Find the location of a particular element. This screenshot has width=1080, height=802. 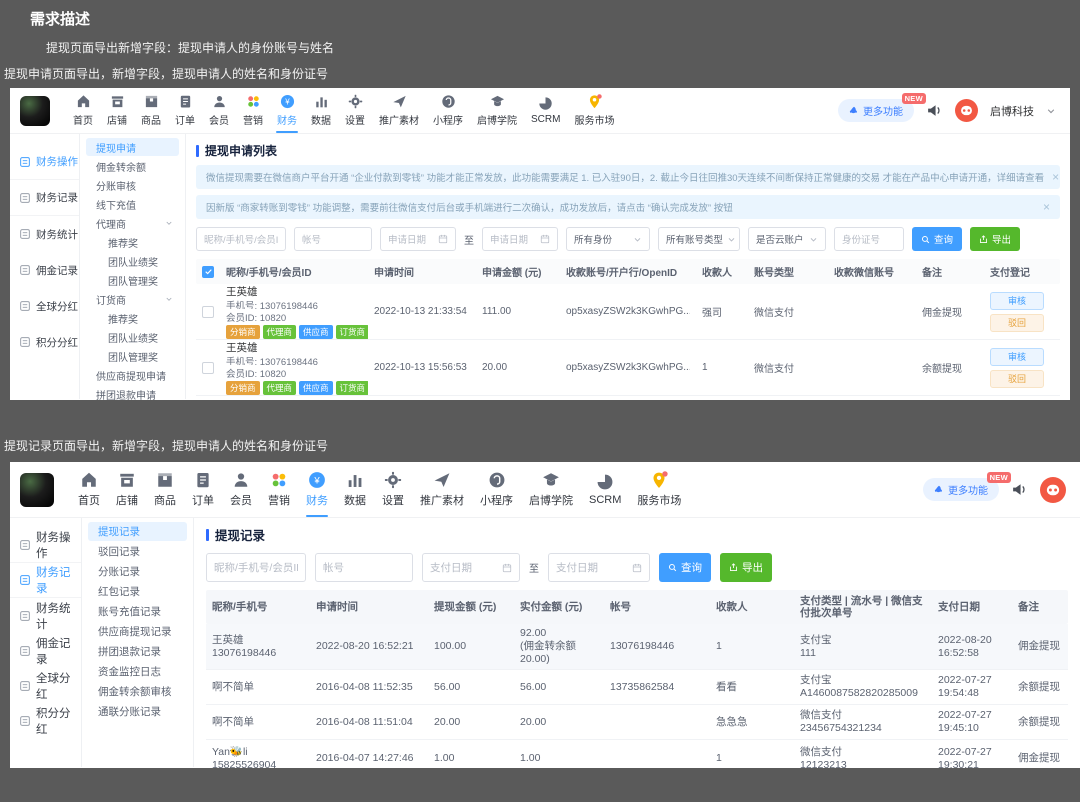

filter-select: 是否云账户 is located at coordinates (787, 239).